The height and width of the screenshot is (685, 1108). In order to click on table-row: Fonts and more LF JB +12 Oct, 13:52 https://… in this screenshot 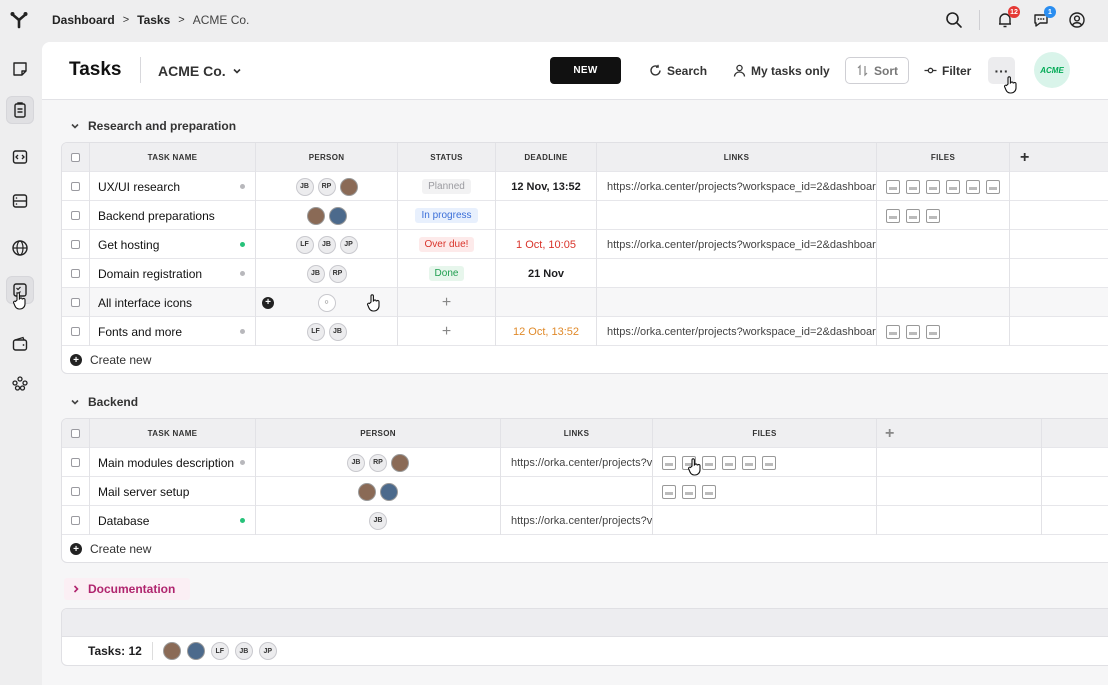, I will do `click(585, 331)`.